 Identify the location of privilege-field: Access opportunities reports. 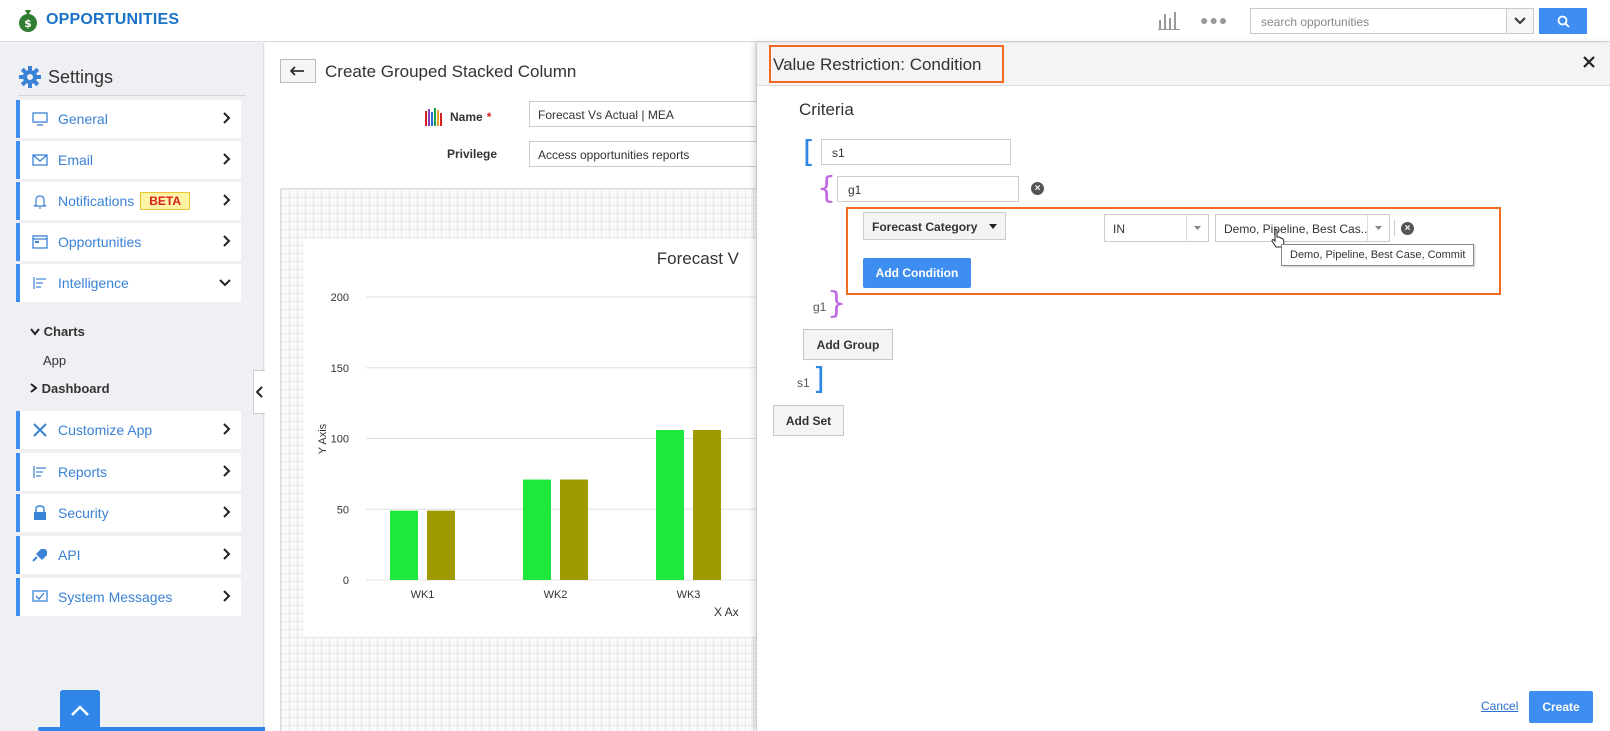
(649, 154).